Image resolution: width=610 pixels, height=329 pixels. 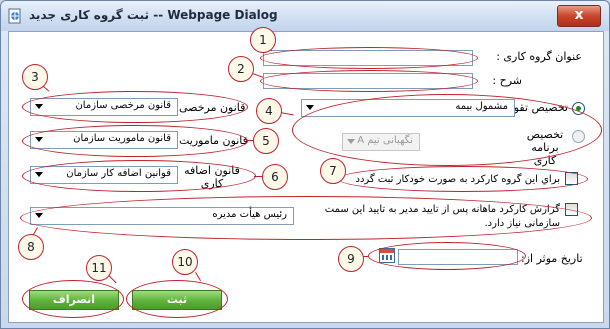 I want to click on ie-page-icon, so click(x=14, y=16).